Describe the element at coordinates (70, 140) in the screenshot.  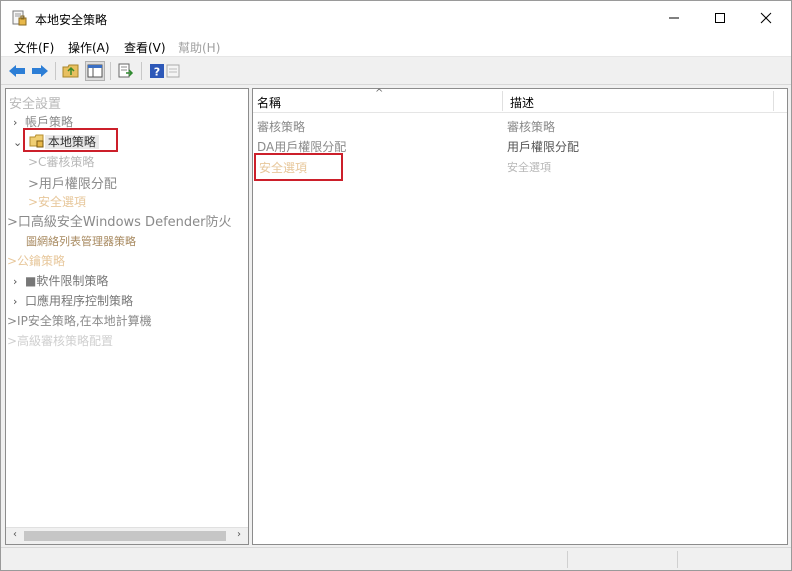
I see `highlight-annotation-tree` at that location.